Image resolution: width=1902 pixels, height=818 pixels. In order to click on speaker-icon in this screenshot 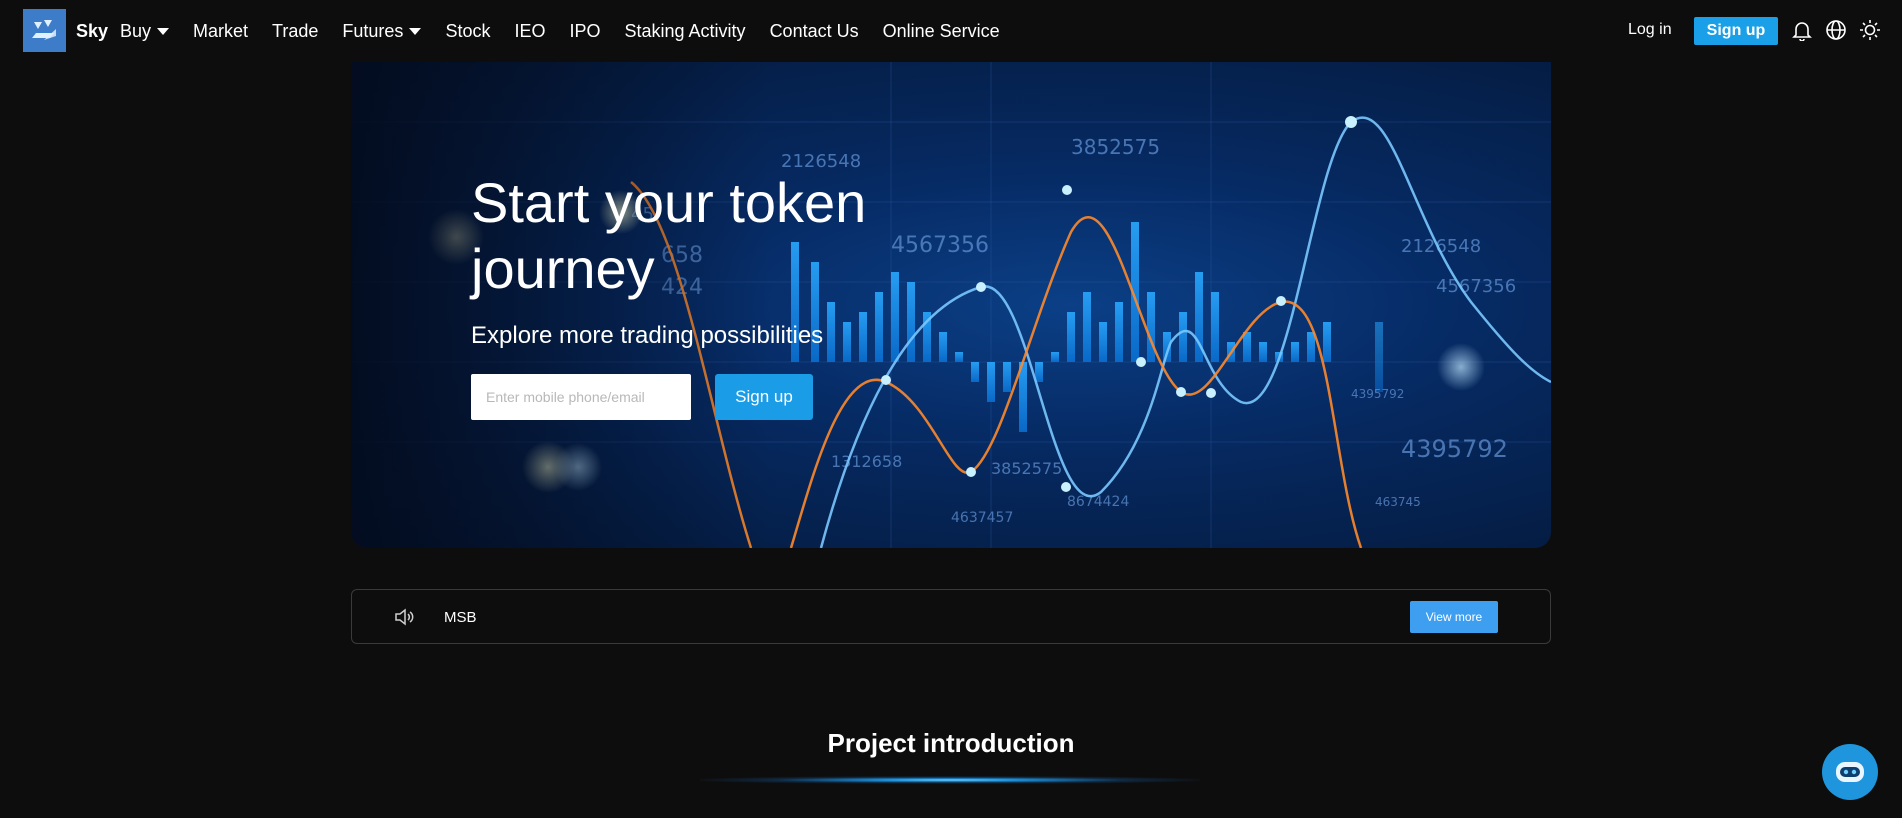, I will do `click(404, 617)`.